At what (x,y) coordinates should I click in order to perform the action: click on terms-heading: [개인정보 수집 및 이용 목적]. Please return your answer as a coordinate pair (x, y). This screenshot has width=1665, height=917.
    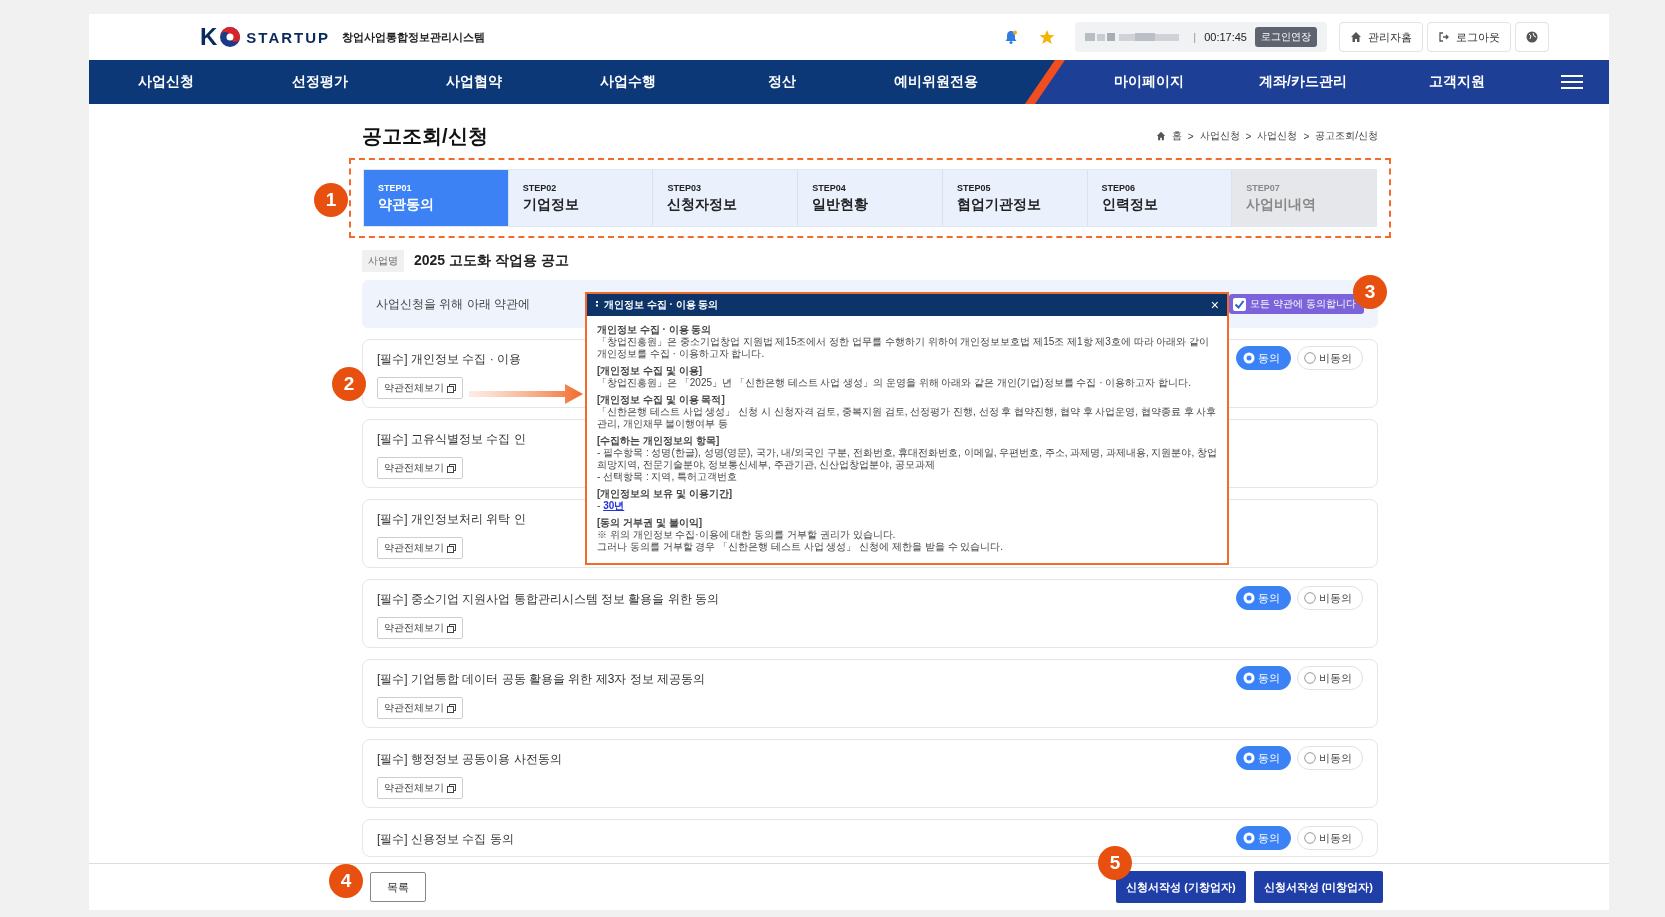
    Looking at the image, I should click on (661, 400).